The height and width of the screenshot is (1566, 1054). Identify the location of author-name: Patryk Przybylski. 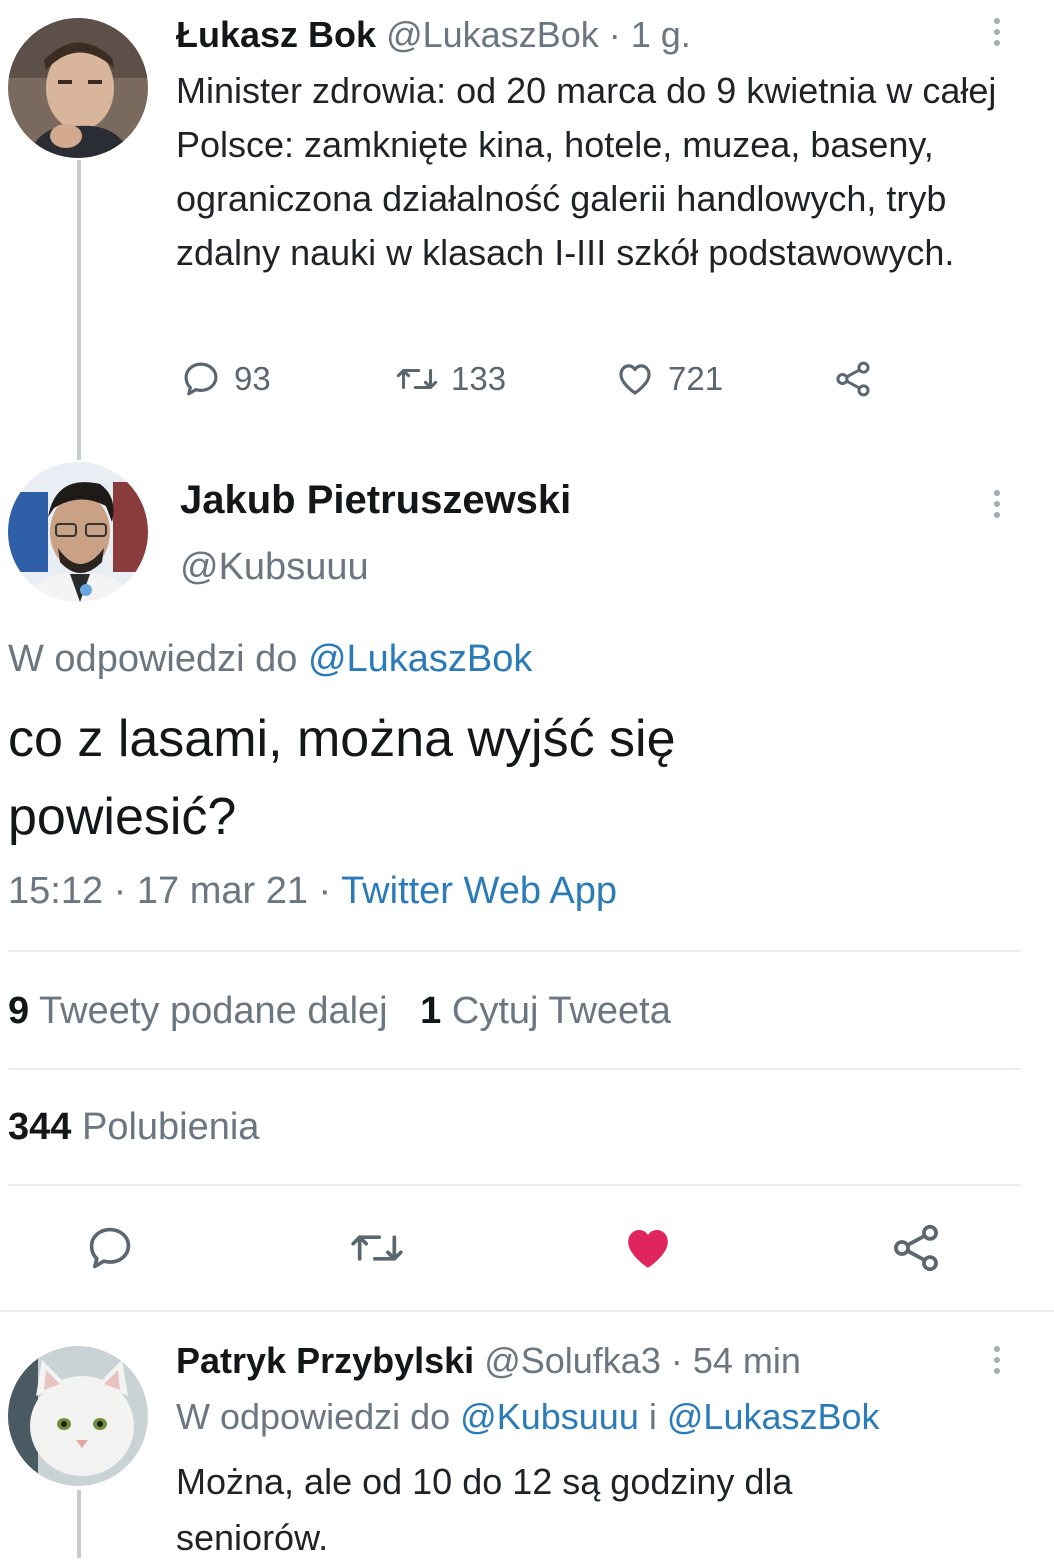
(325, 1360).